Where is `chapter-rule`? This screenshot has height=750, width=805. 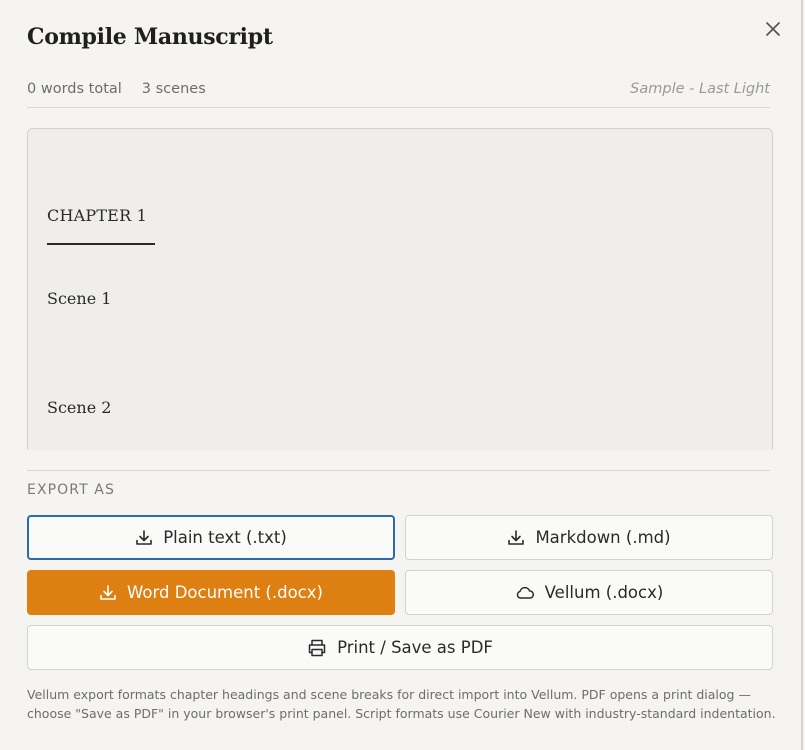
chapter-rule is located at coordinates (101, 244).